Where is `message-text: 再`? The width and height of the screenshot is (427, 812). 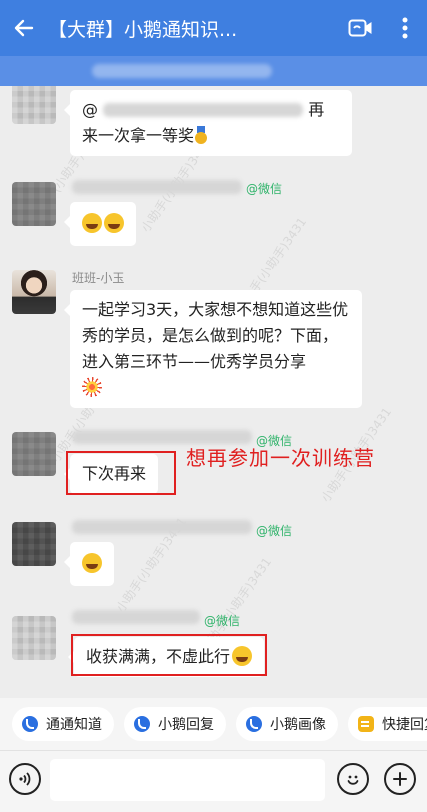
message-text: 再 is located at coordinates (316, 109).